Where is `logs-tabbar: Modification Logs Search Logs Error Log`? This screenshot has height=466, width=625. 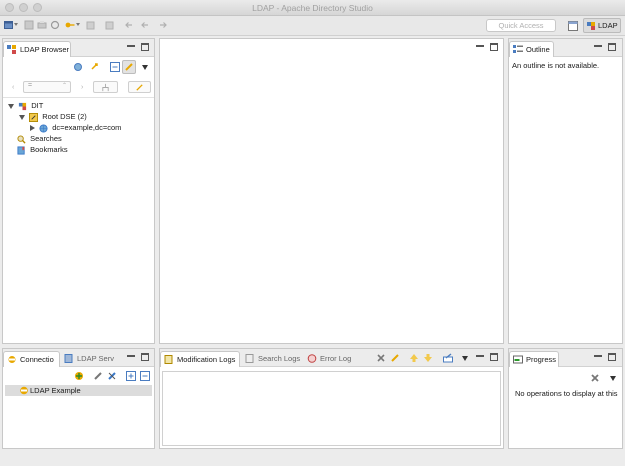 logs-tabbar: Modification Logs Search Logs Error Log is located at coordinates (331, 358).